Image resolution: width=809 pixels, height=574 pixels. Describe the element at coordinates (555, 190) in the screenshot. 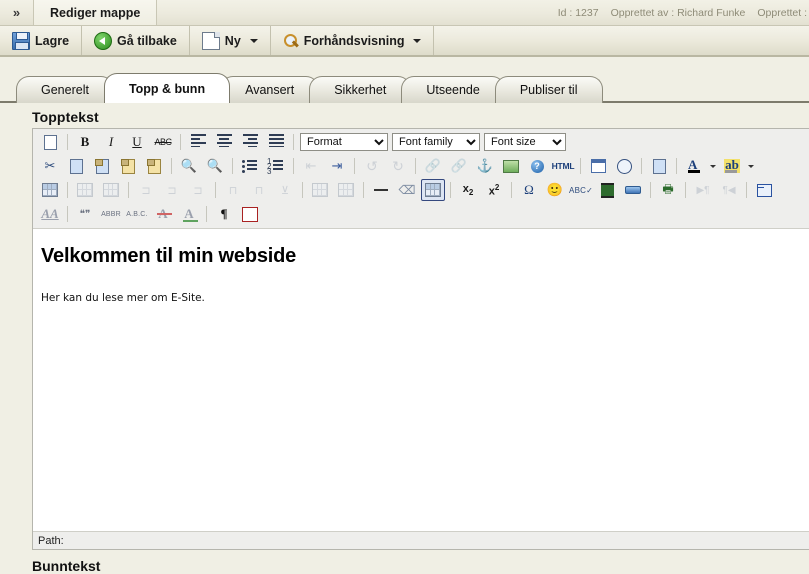

I see `emoticon-icon: 🙂` at that location.